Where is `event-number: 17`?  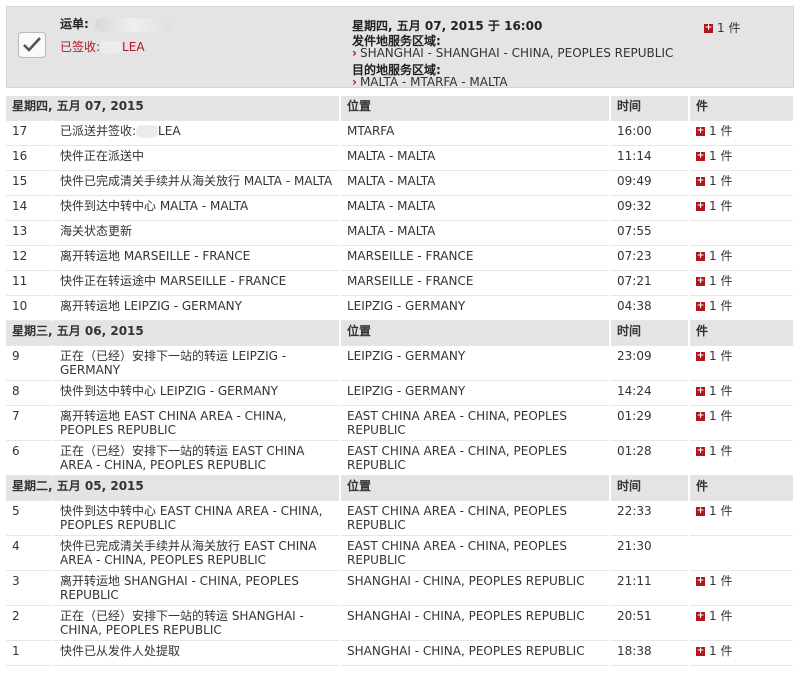 event-number: 17 is located at coordinates (30, 133).